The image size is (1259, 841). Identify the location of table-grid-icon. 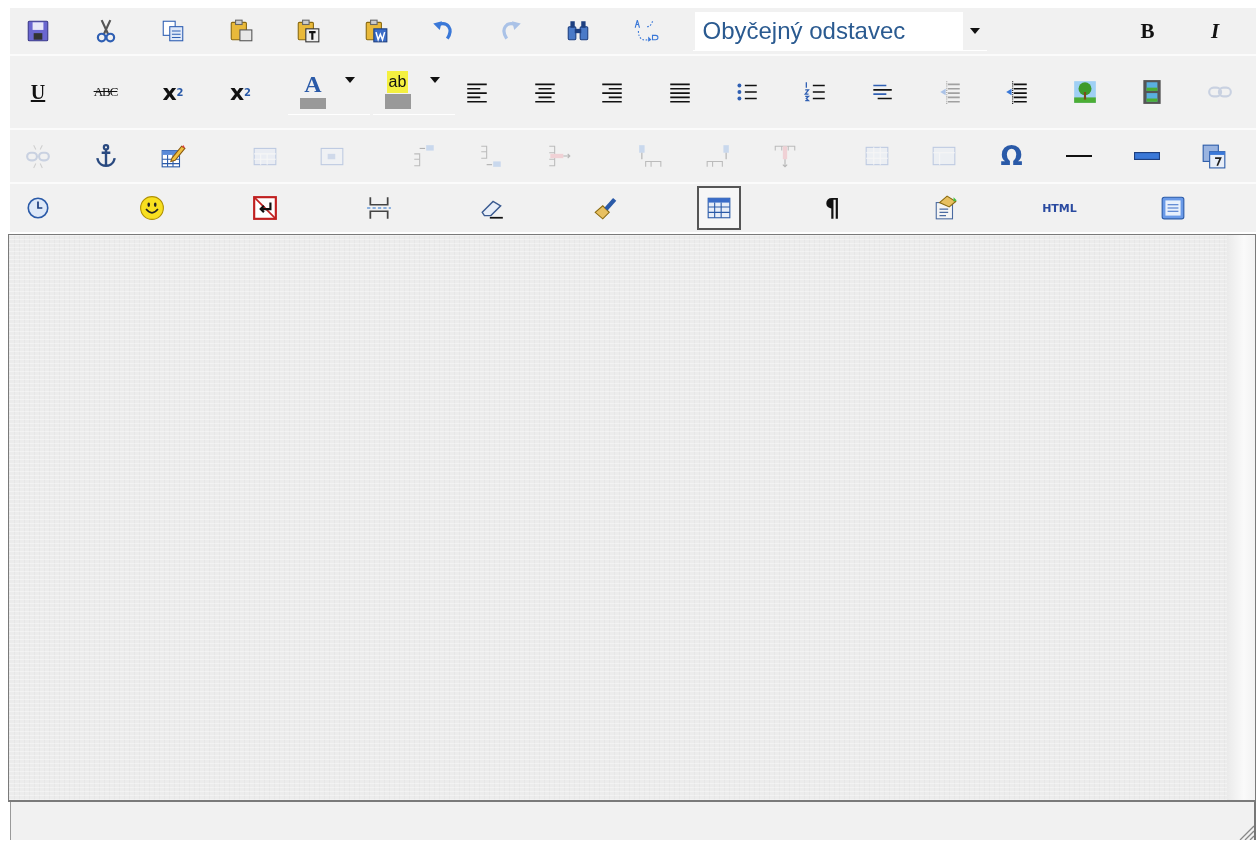
(719, 208).